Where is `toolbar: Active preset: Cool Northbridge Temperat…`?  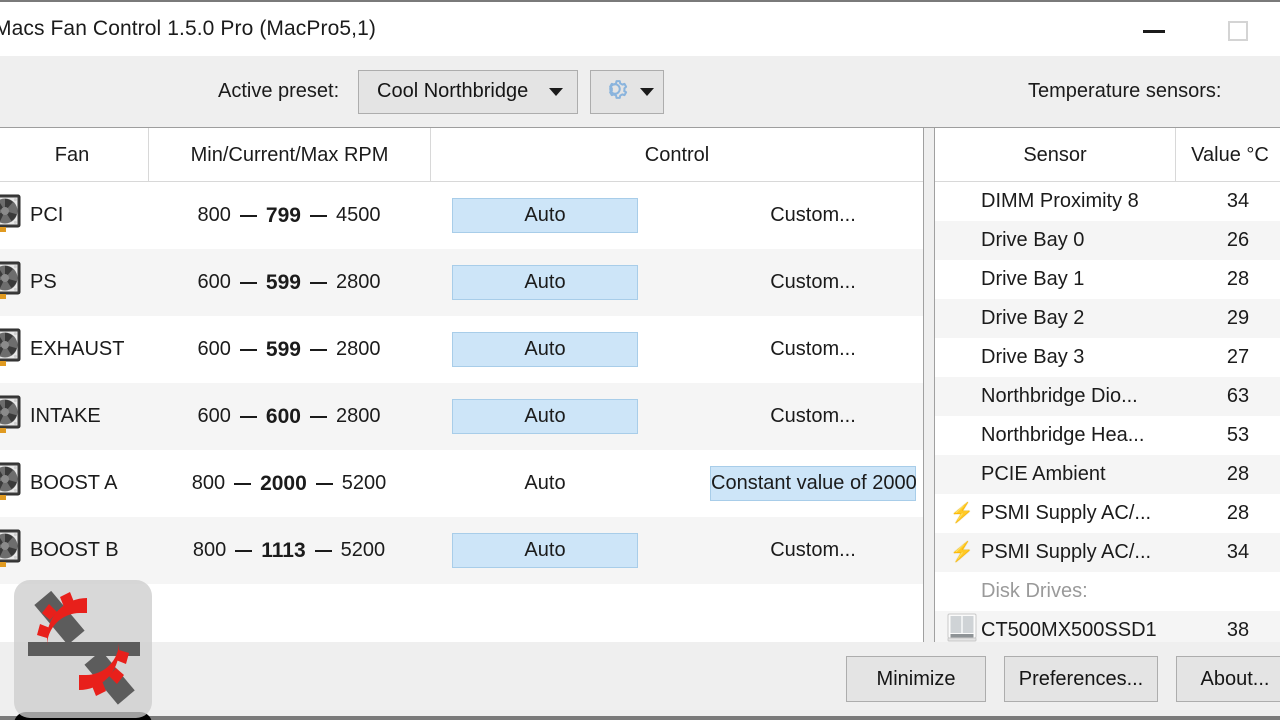 toolbar: Active preset: Cool Northbridge Temperat… is located at coordinates (640, 92).